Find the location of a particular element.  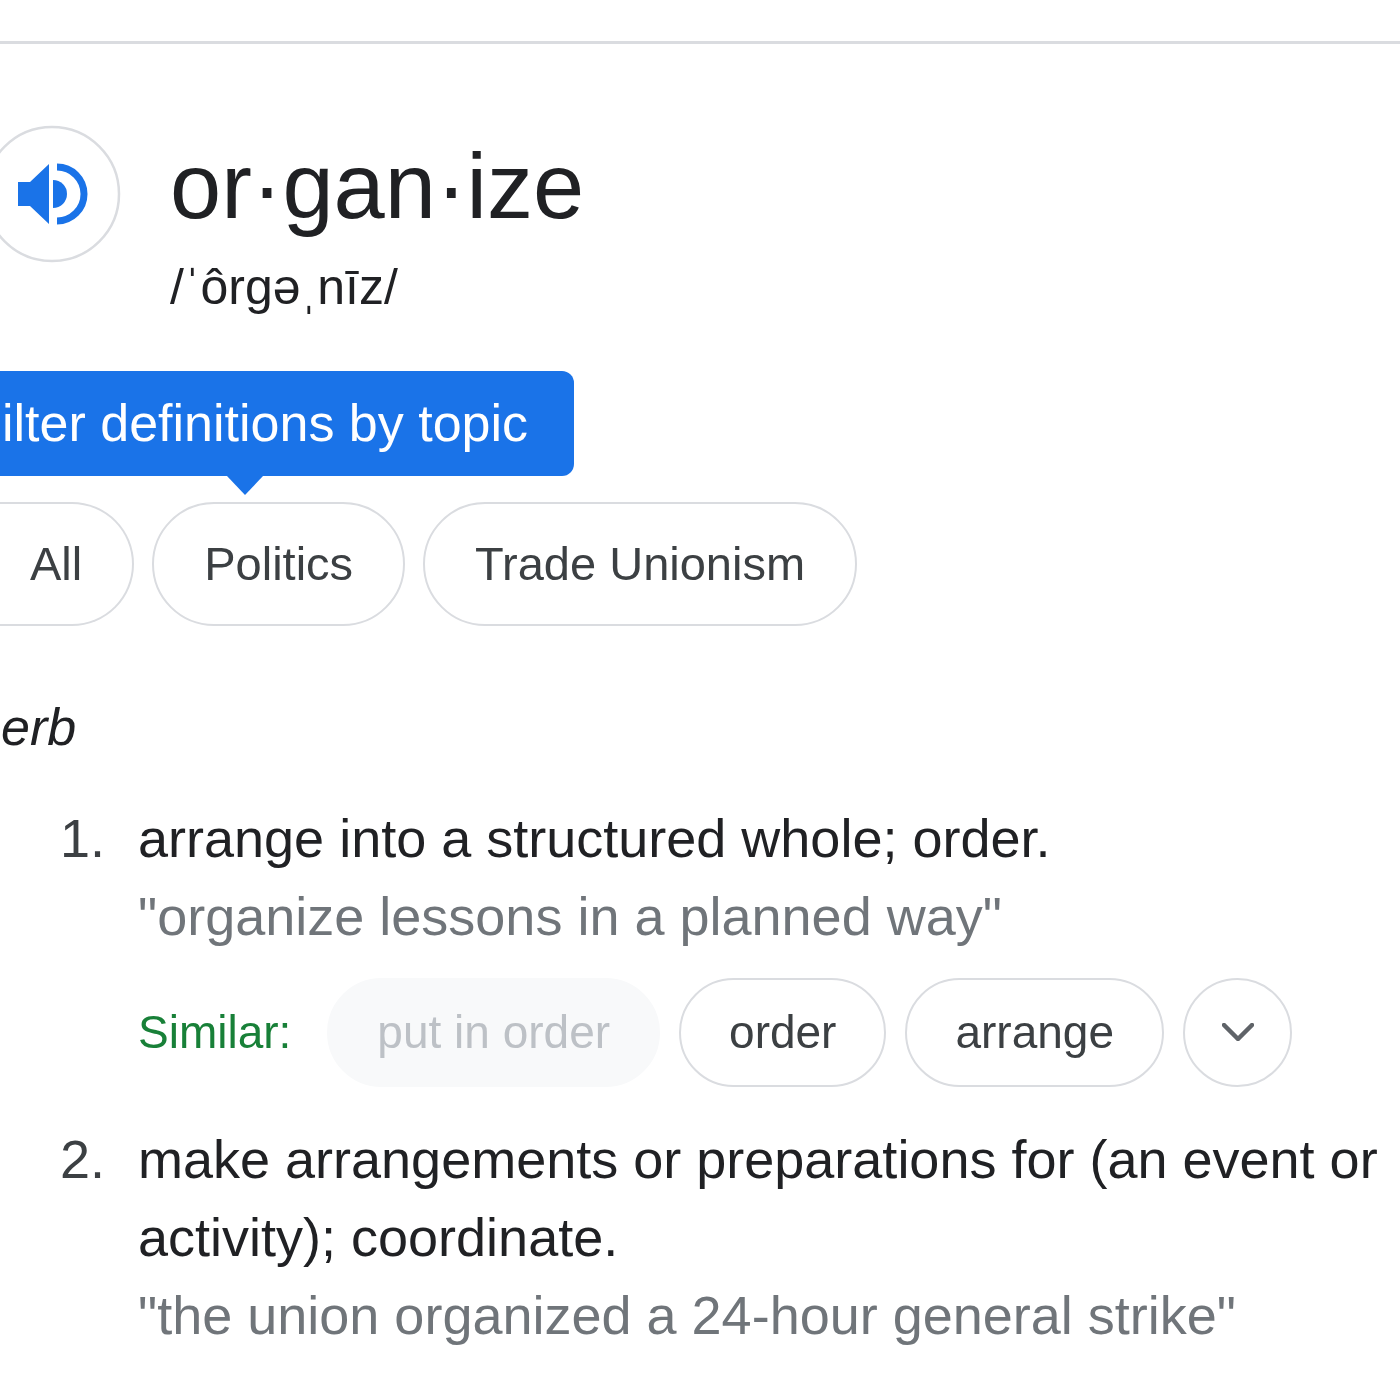

speaker-icon is located at coordinates (53, 194).